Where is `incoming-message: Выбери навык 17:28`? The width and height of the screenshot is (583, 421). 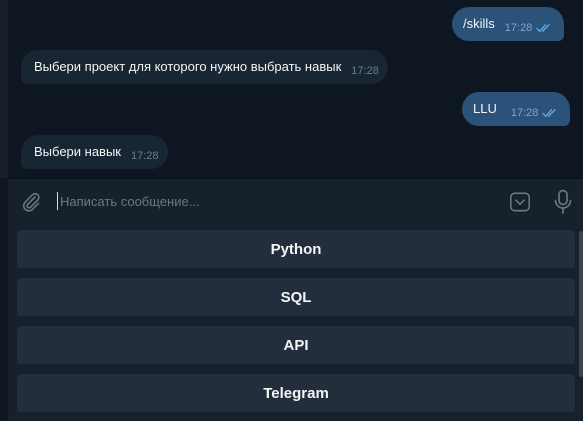
incoming-message: Выбери навык 17:28 is located at coordinates (94, 152).